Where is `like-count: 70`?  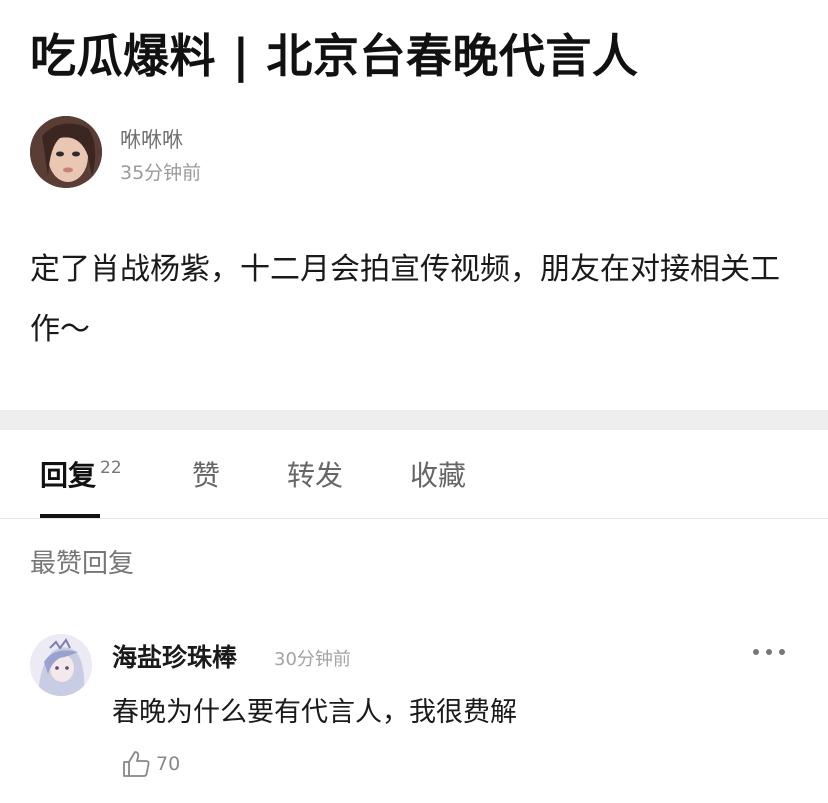
like-count: 70 is located at coordinates (168, 764).